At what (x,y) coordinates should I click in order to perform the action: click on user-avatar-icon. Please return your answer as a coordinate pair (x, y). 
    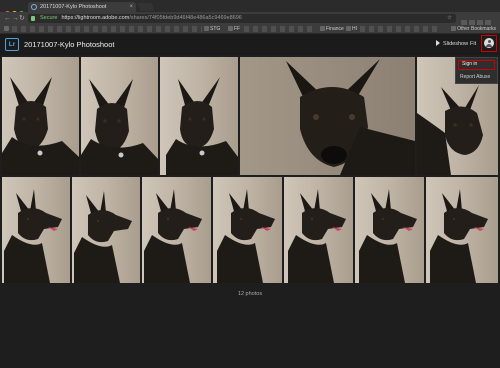
    Looking at the image, I should click on (489, 43).